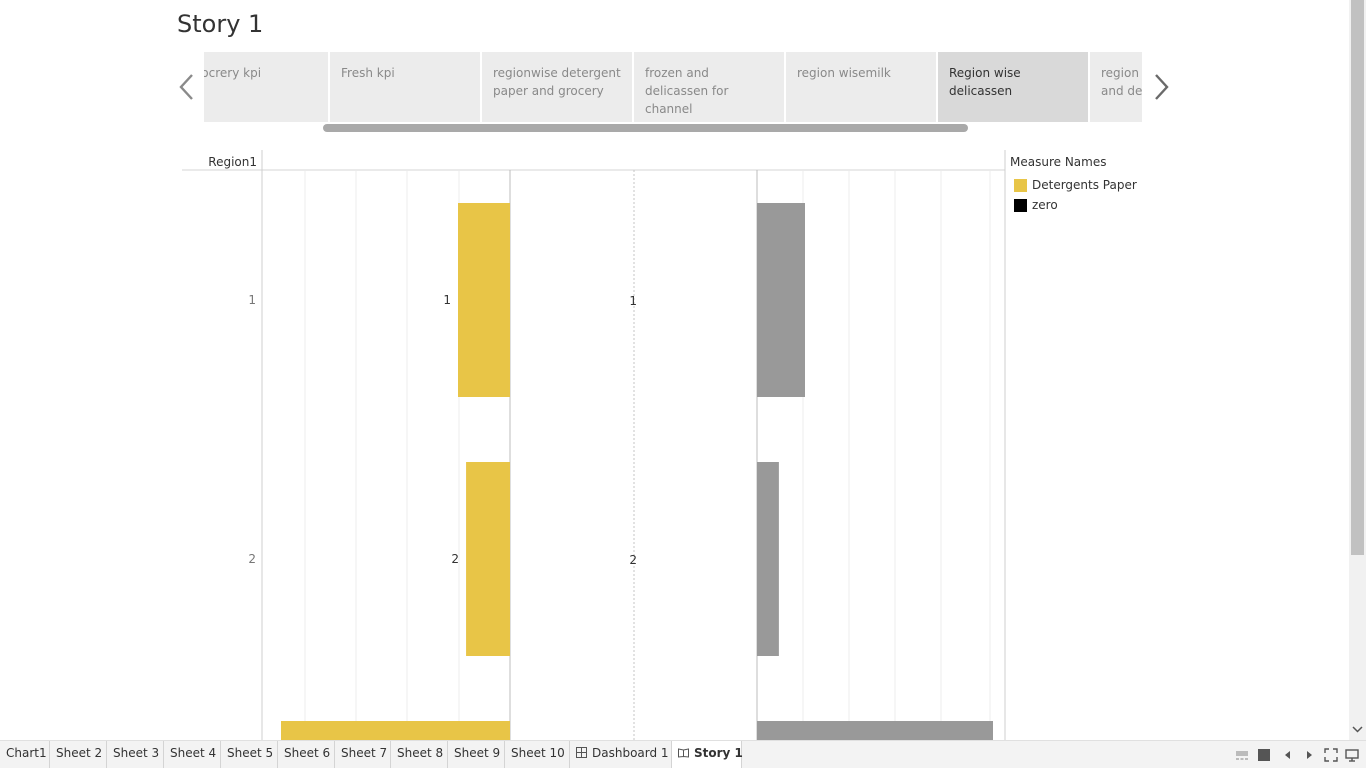 This screenshot has height=768, width=1366. I want to click on tab-sheet-2: Sheet 2, so click(78, 754).